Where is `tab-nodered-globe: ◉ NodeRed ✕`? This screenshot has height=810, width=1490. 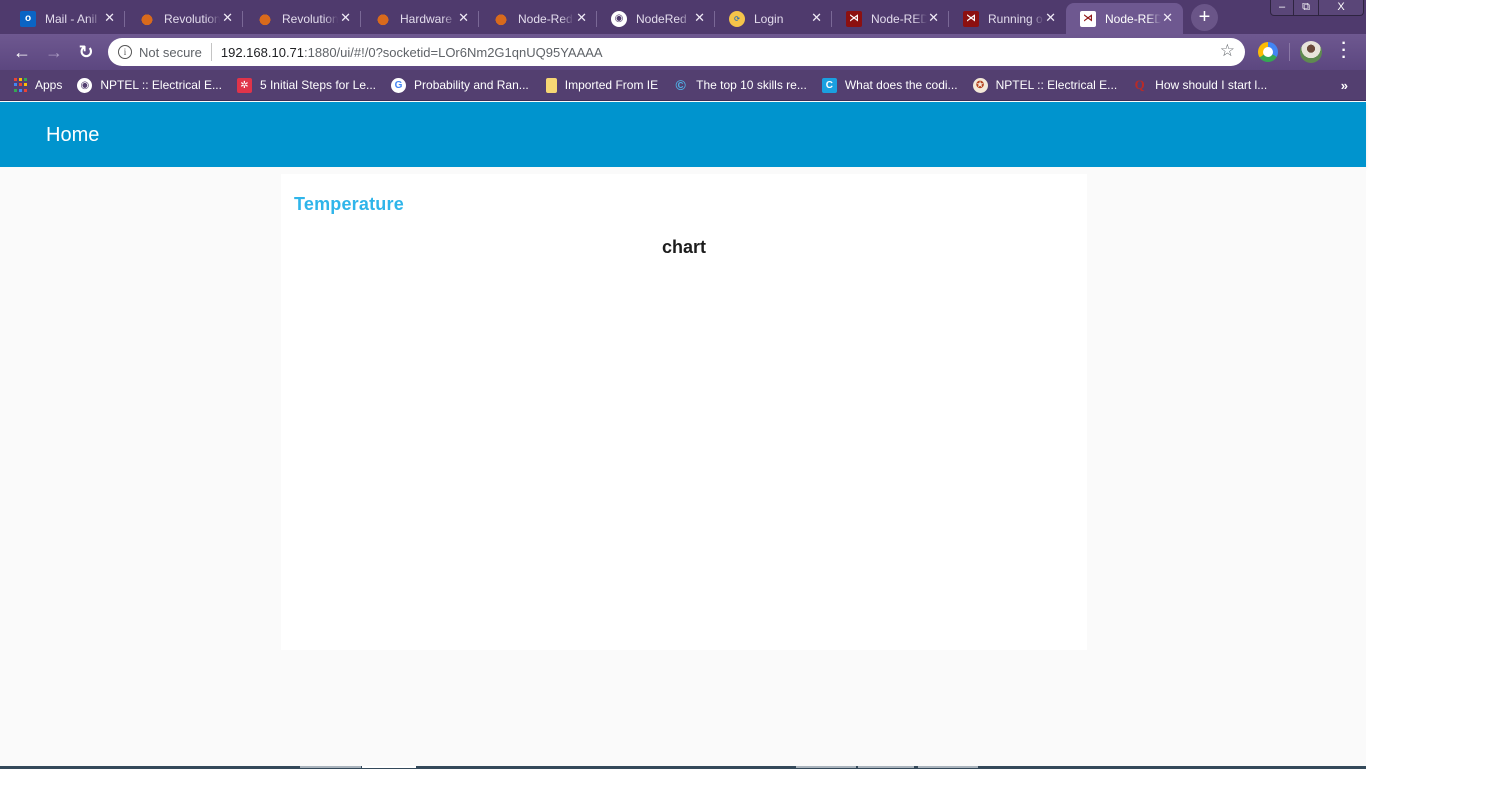
tab-nodered-globe: ◉ NodeRed ✕ is located at coordinates (656, 18).